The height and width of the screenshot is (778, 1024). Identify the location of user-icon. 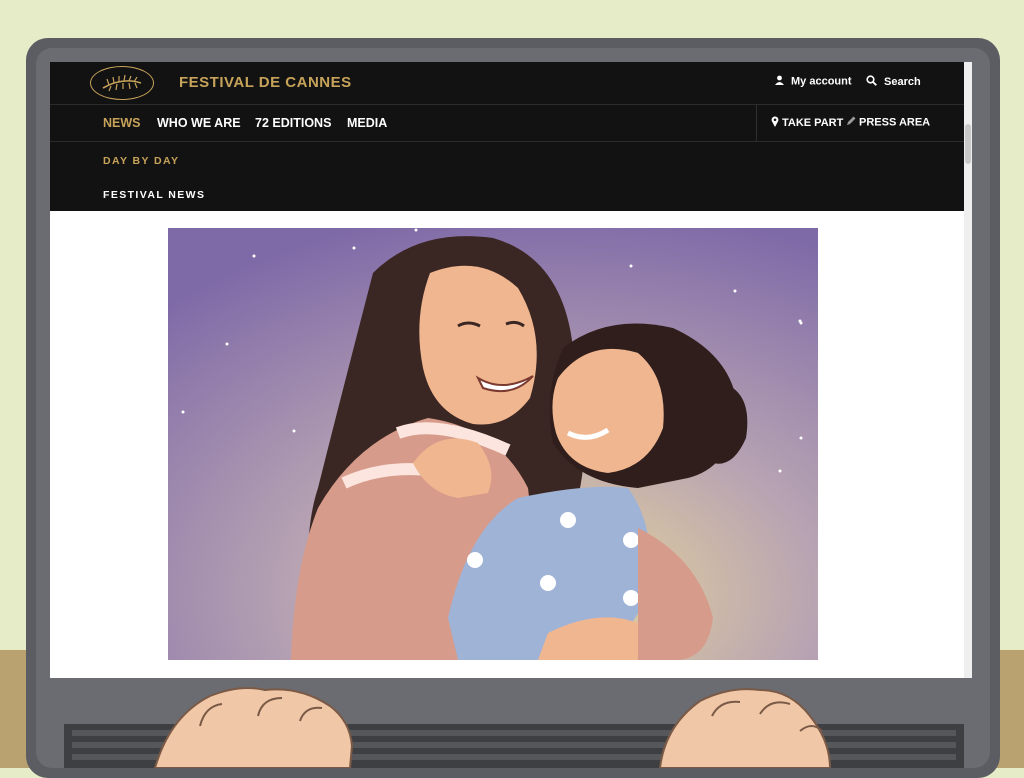
(779, 81).